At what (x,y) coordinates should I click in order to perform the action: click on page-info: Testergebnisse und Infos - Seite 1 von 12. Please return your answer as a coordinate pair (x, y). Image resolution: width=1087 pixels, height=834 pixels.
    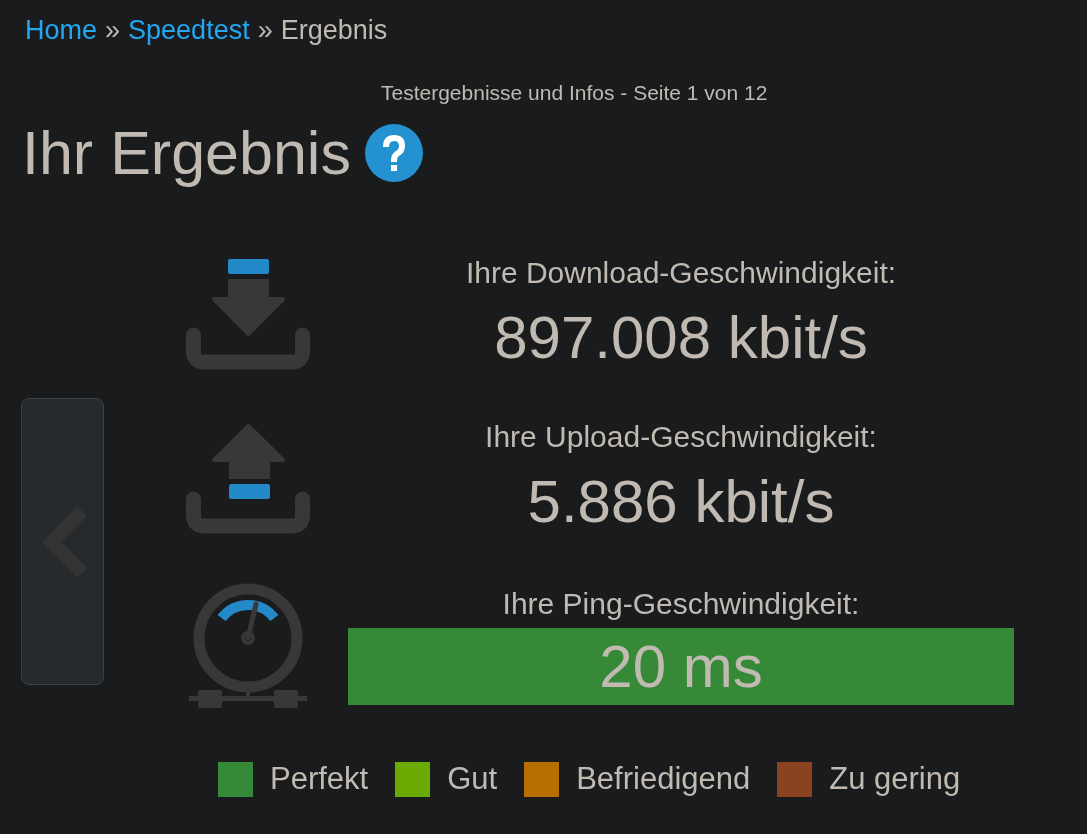
    Looking at the image, I should click on (574, 93).